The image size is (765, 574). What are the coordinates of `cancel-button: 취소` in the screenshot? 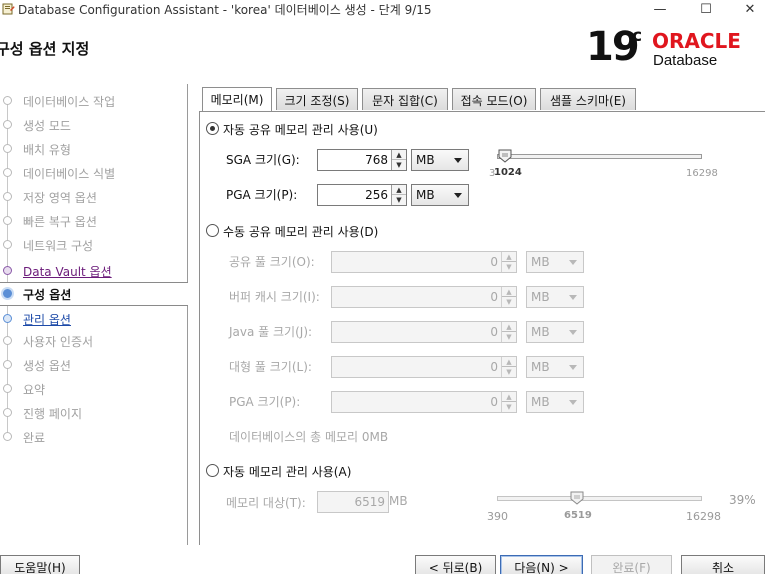 It's located at (723, 564).